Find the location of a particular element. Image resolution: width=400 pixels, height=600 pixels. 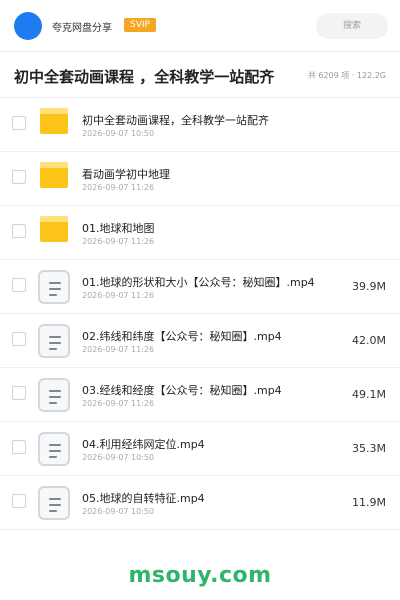

item-name: 初中全套动画课程，全科教学一站配齐 is located at coordinates (175, 120).